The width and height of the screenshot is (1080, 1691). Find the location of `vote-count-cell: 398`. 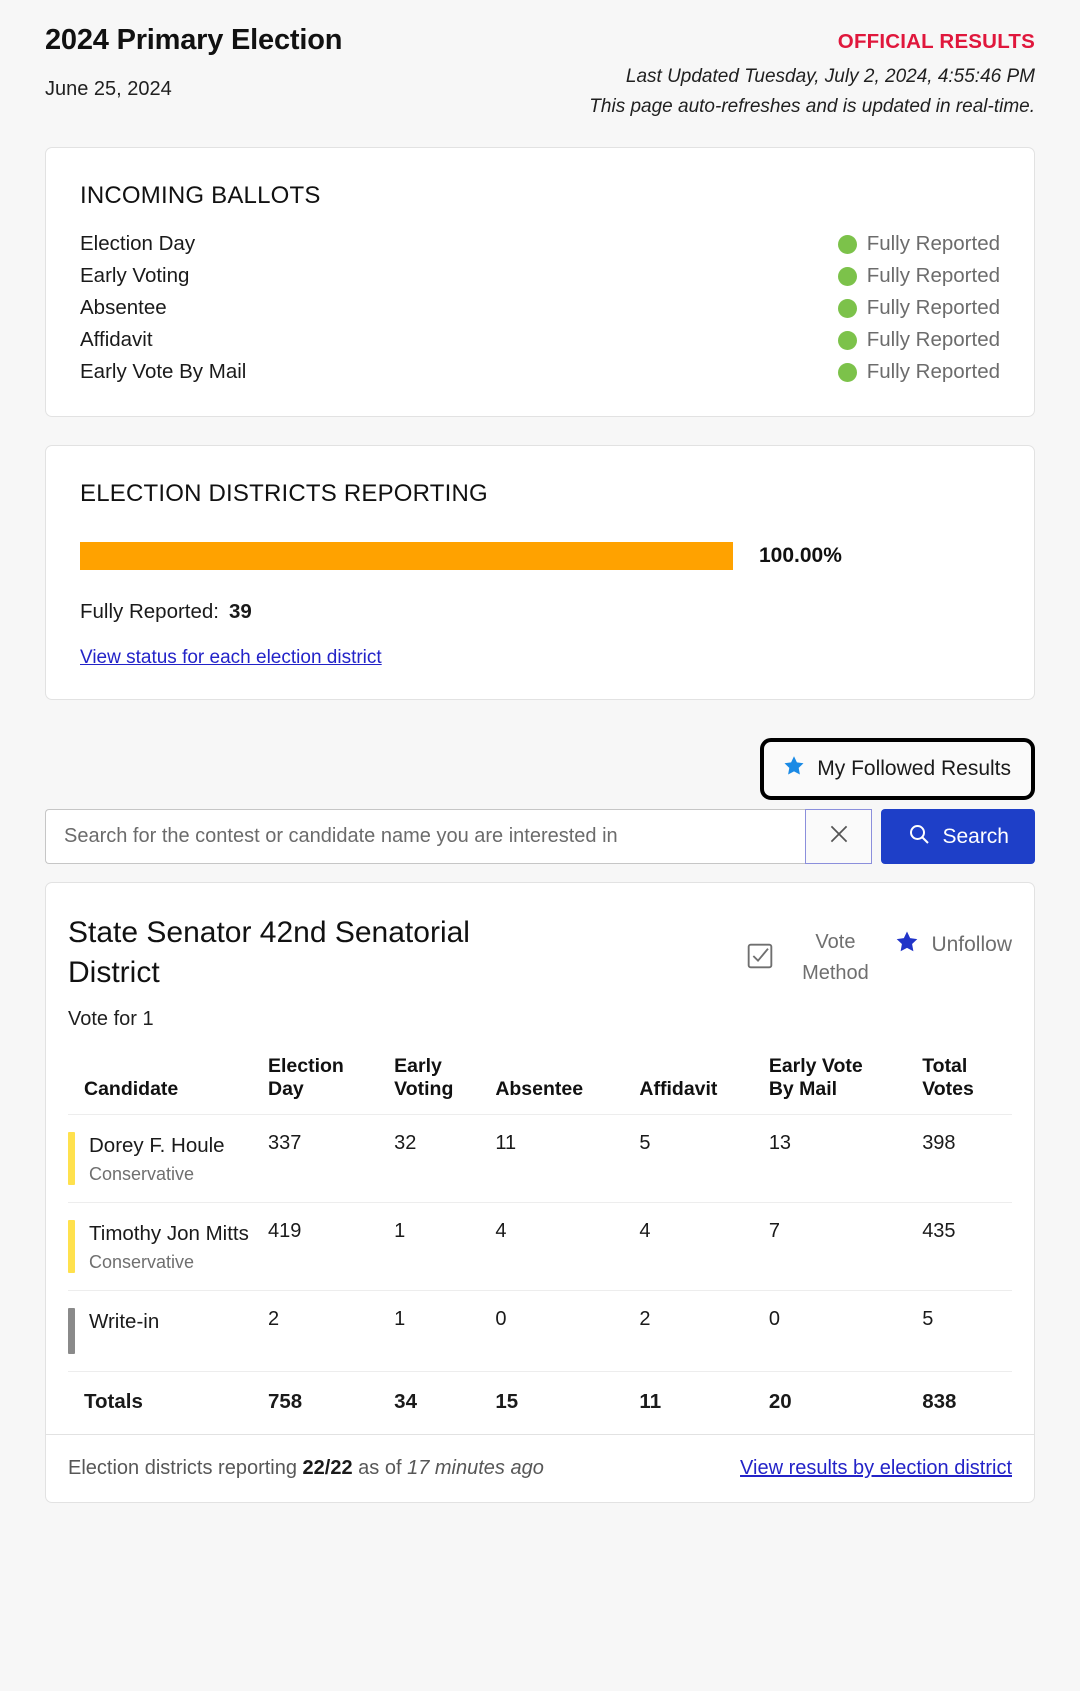

vote-count-cell: 398 is located at coordinates (967, 1158).